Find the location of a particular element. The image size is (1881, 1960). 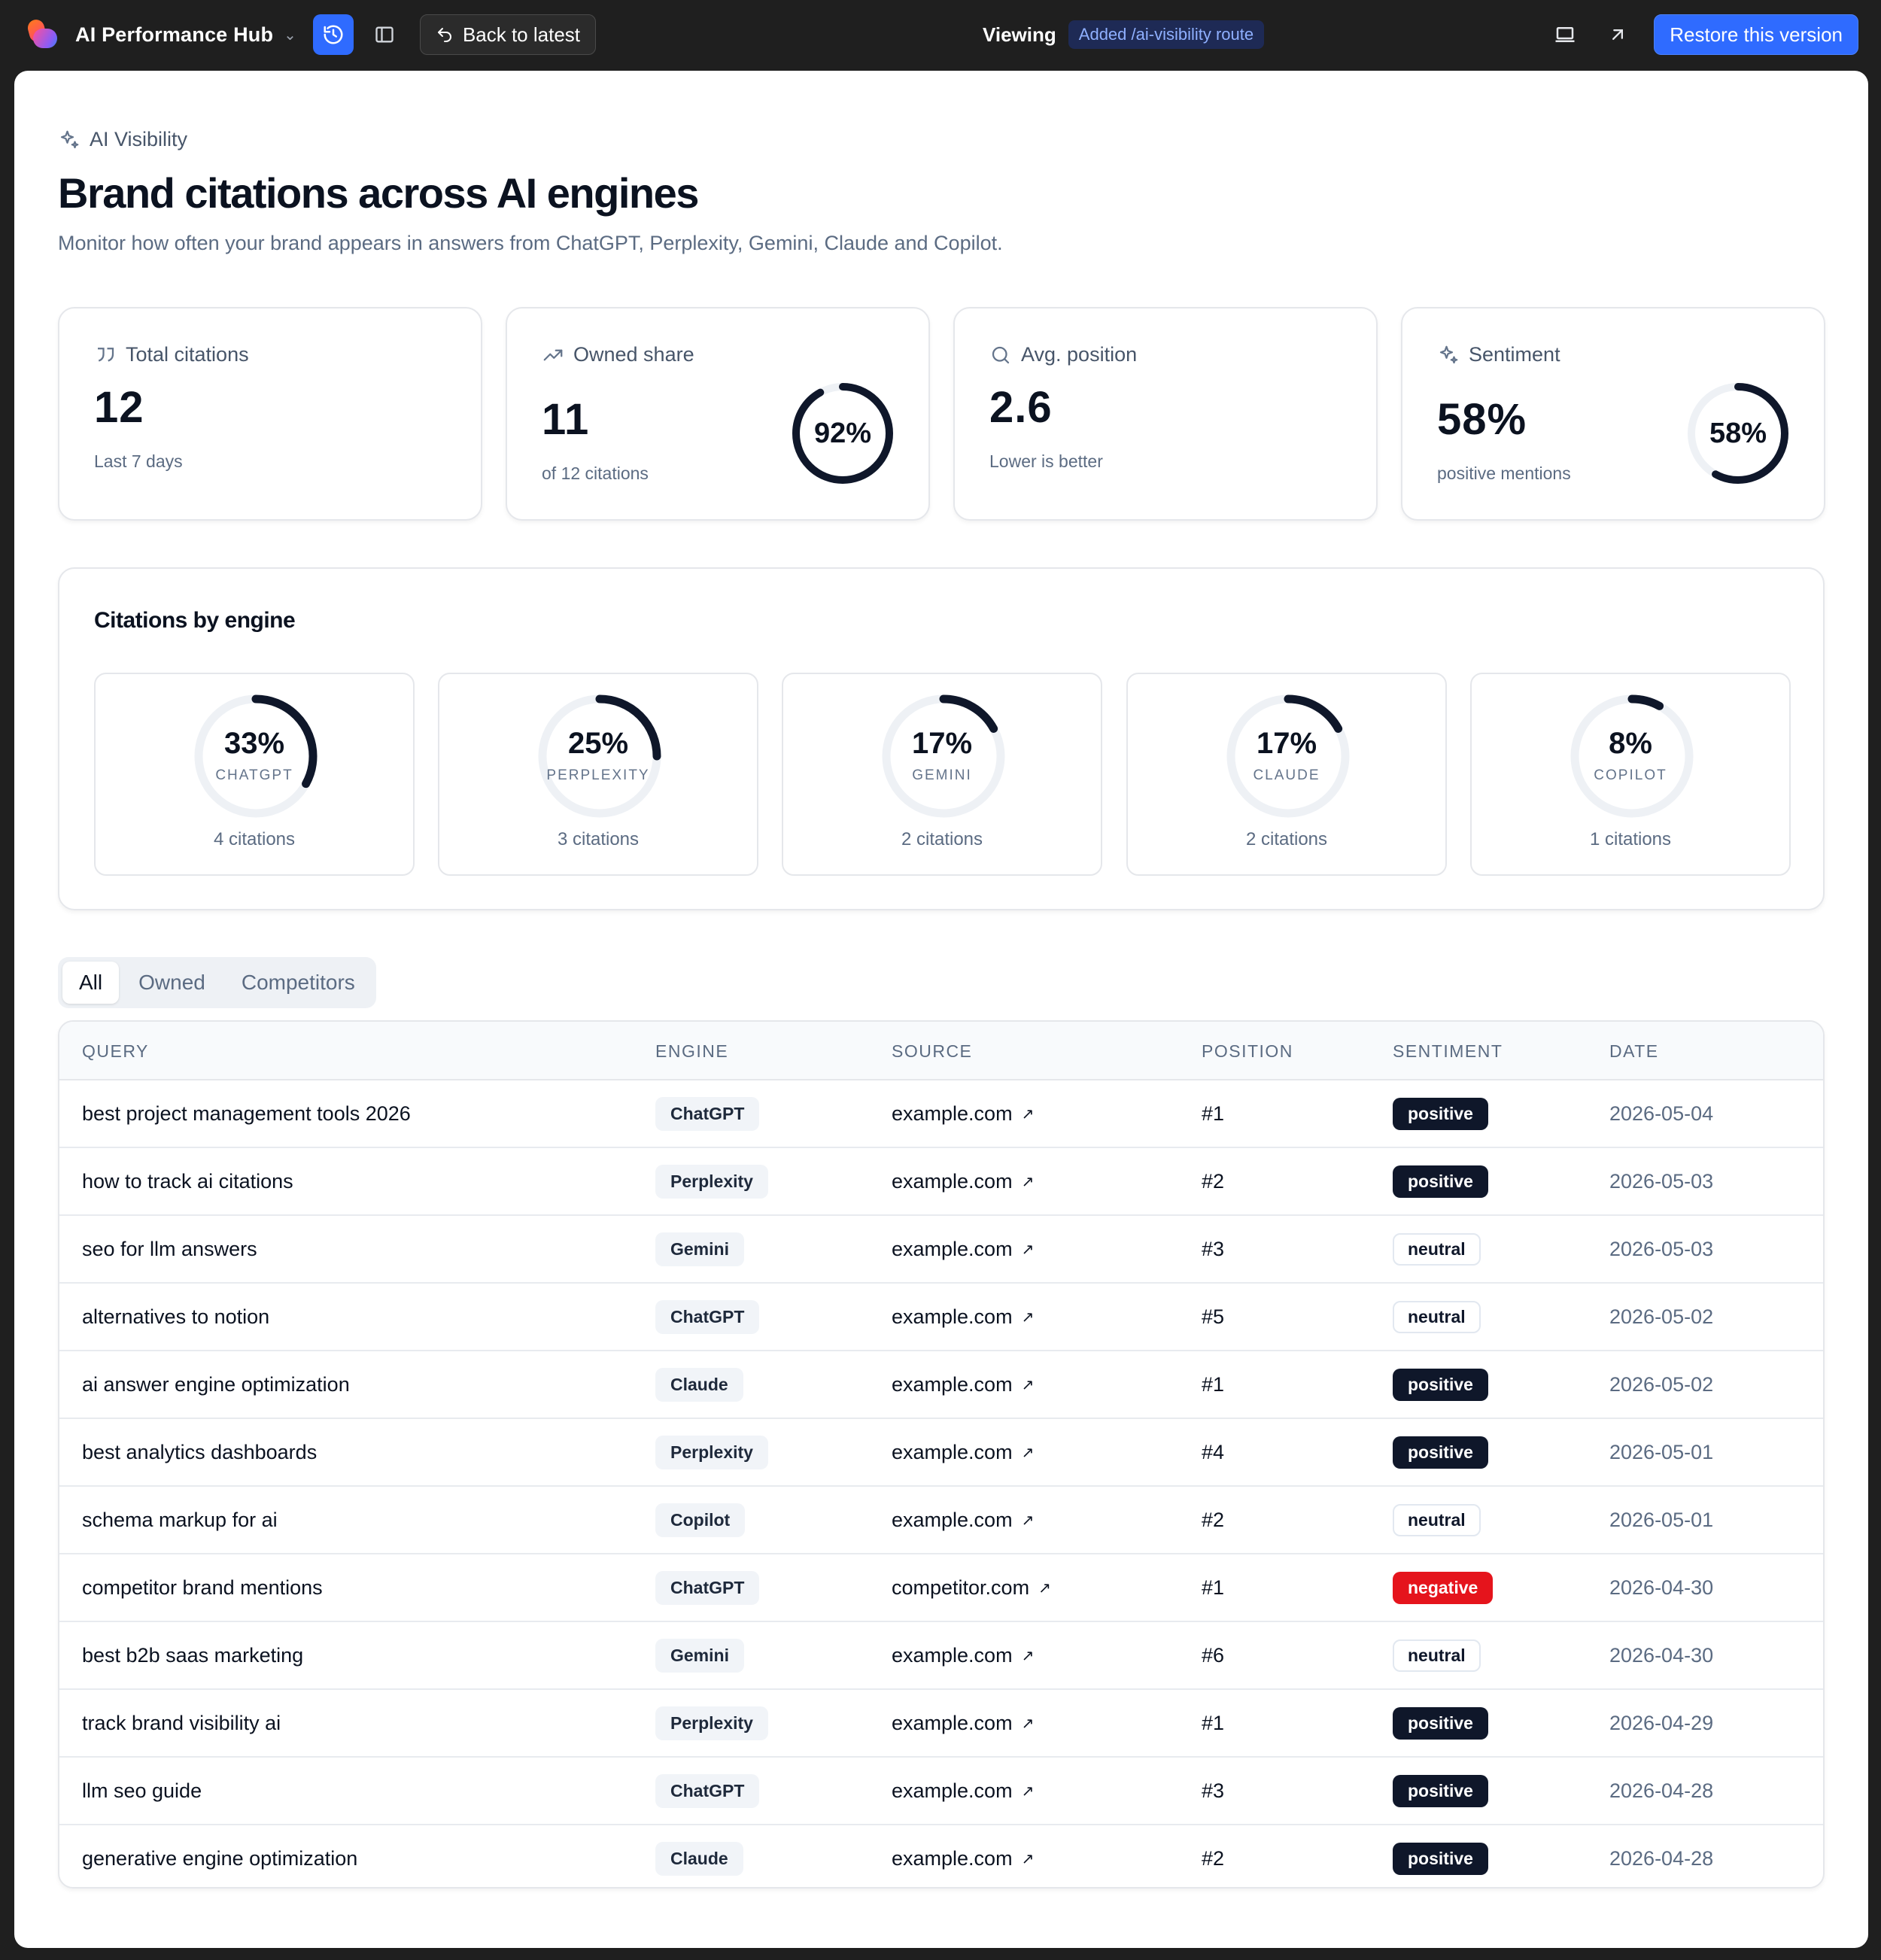

top-bar-left: AI Performance Hub ⌄ Back to latest is located at coordinates (311, 35).